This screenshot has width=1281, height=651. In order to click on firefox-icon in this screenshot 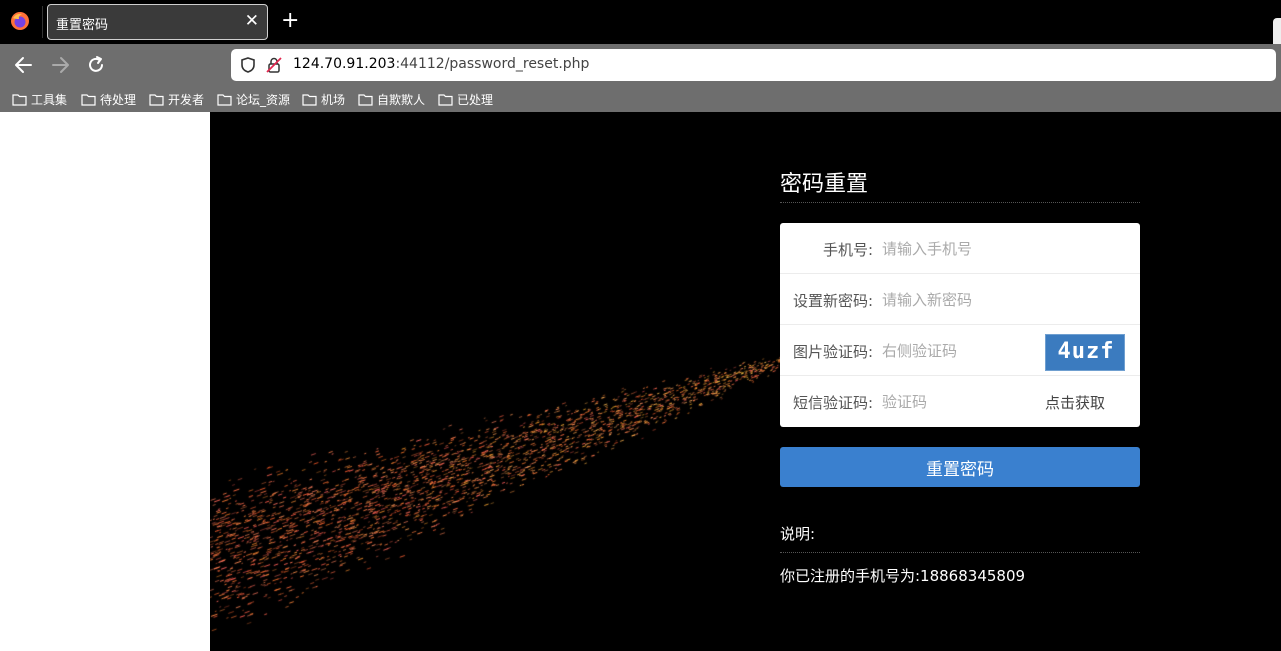, I will do `click(20, 21)`.